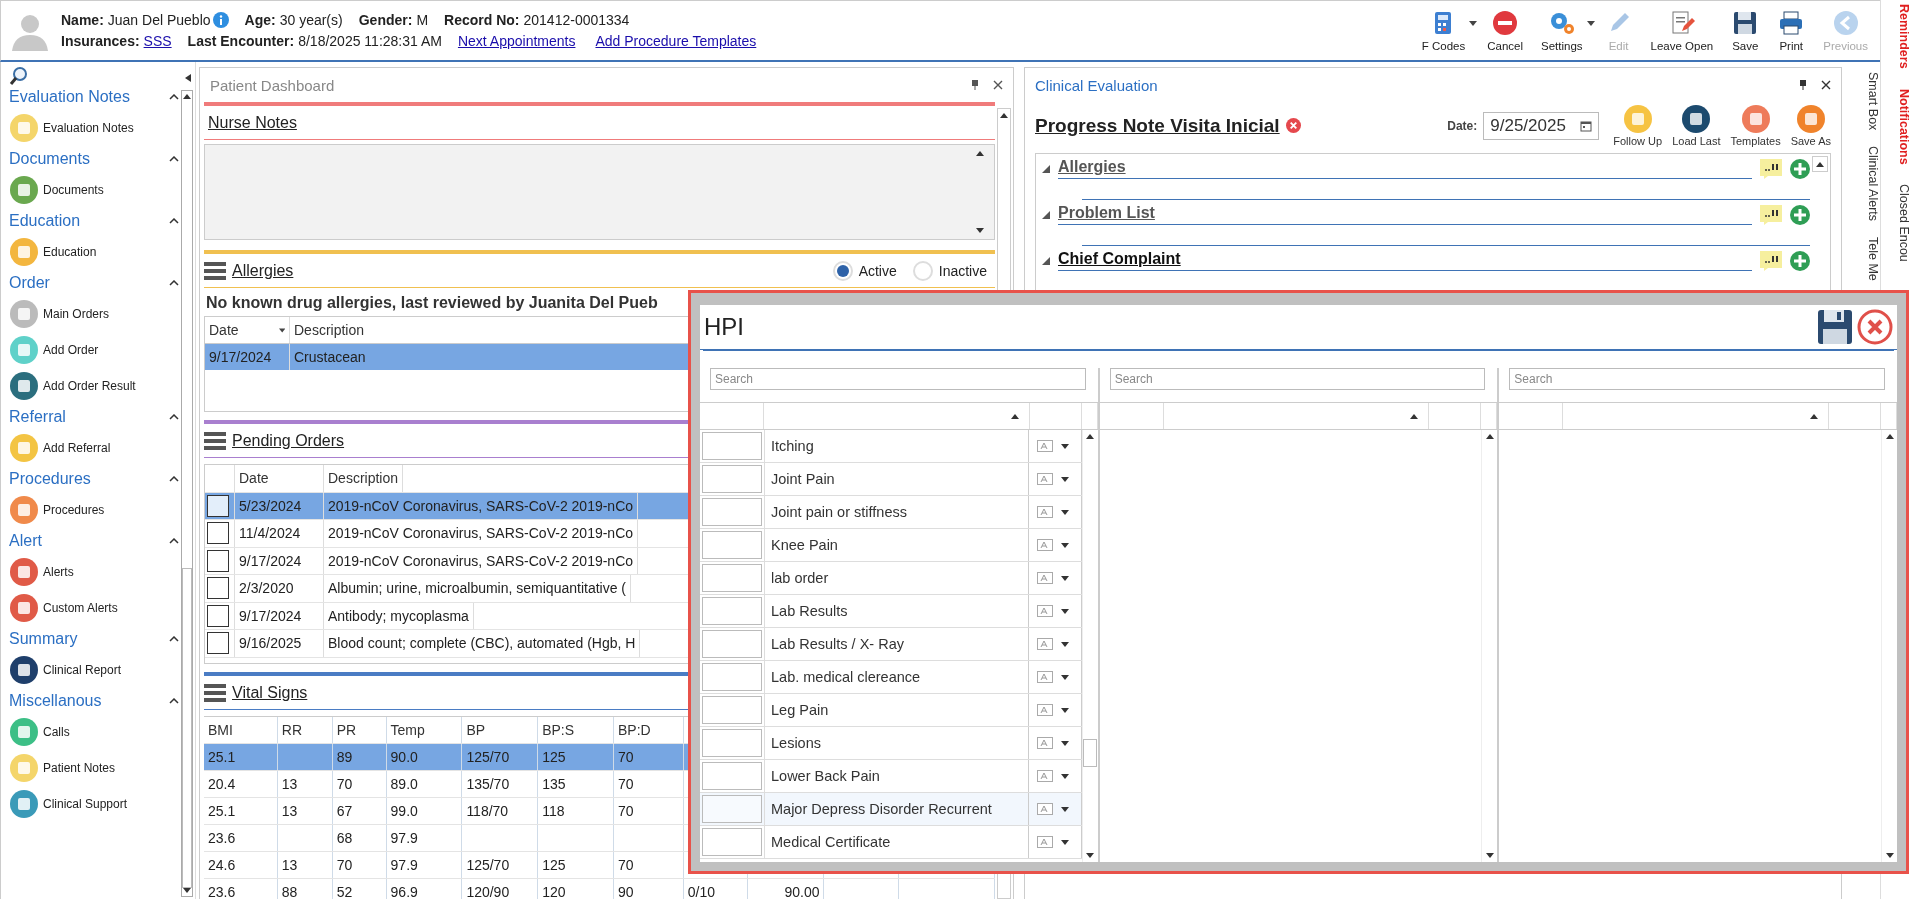 This screenshot has height=899, width=1911. What do you see at coordinates (97, 572) in the screenshot?
I see `sidebar-item: Alerts` at bounding box center [97, 572].